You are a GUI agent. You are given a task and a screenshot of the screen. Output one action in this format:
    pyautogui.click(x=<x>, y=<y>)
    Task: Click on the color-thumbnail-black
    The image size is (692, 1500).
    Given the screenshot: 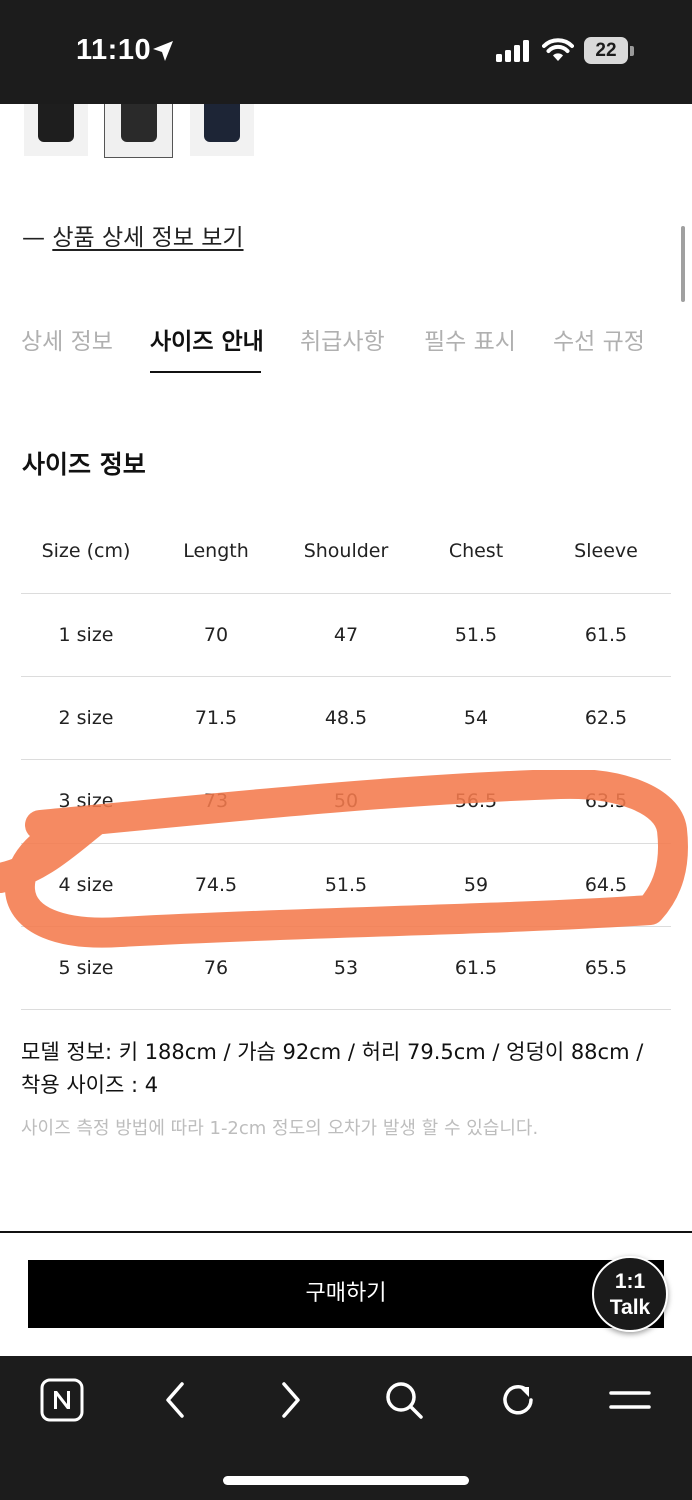 What is the action you would take?
    pyautogui.click(x=56, y=130)
    